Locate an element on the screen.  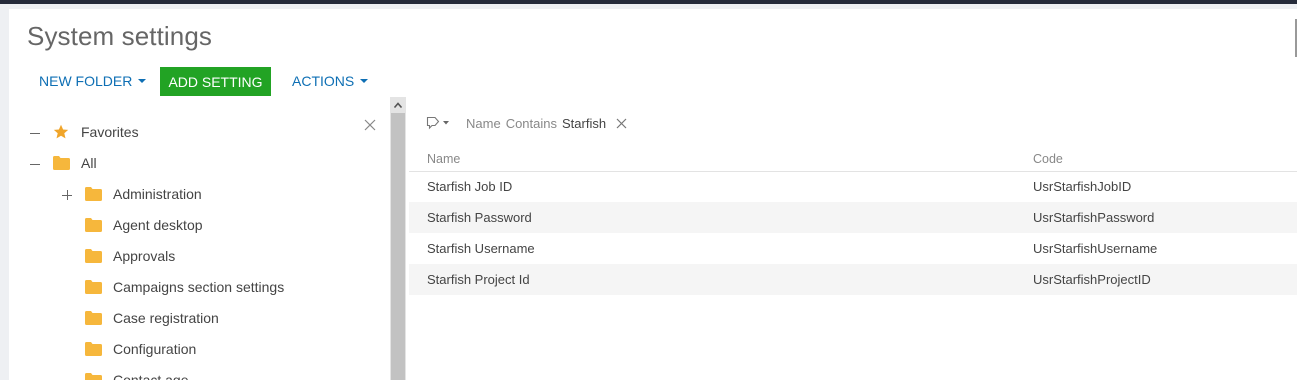
cell-name: Starfish Password is located at coordinates (479, 217).